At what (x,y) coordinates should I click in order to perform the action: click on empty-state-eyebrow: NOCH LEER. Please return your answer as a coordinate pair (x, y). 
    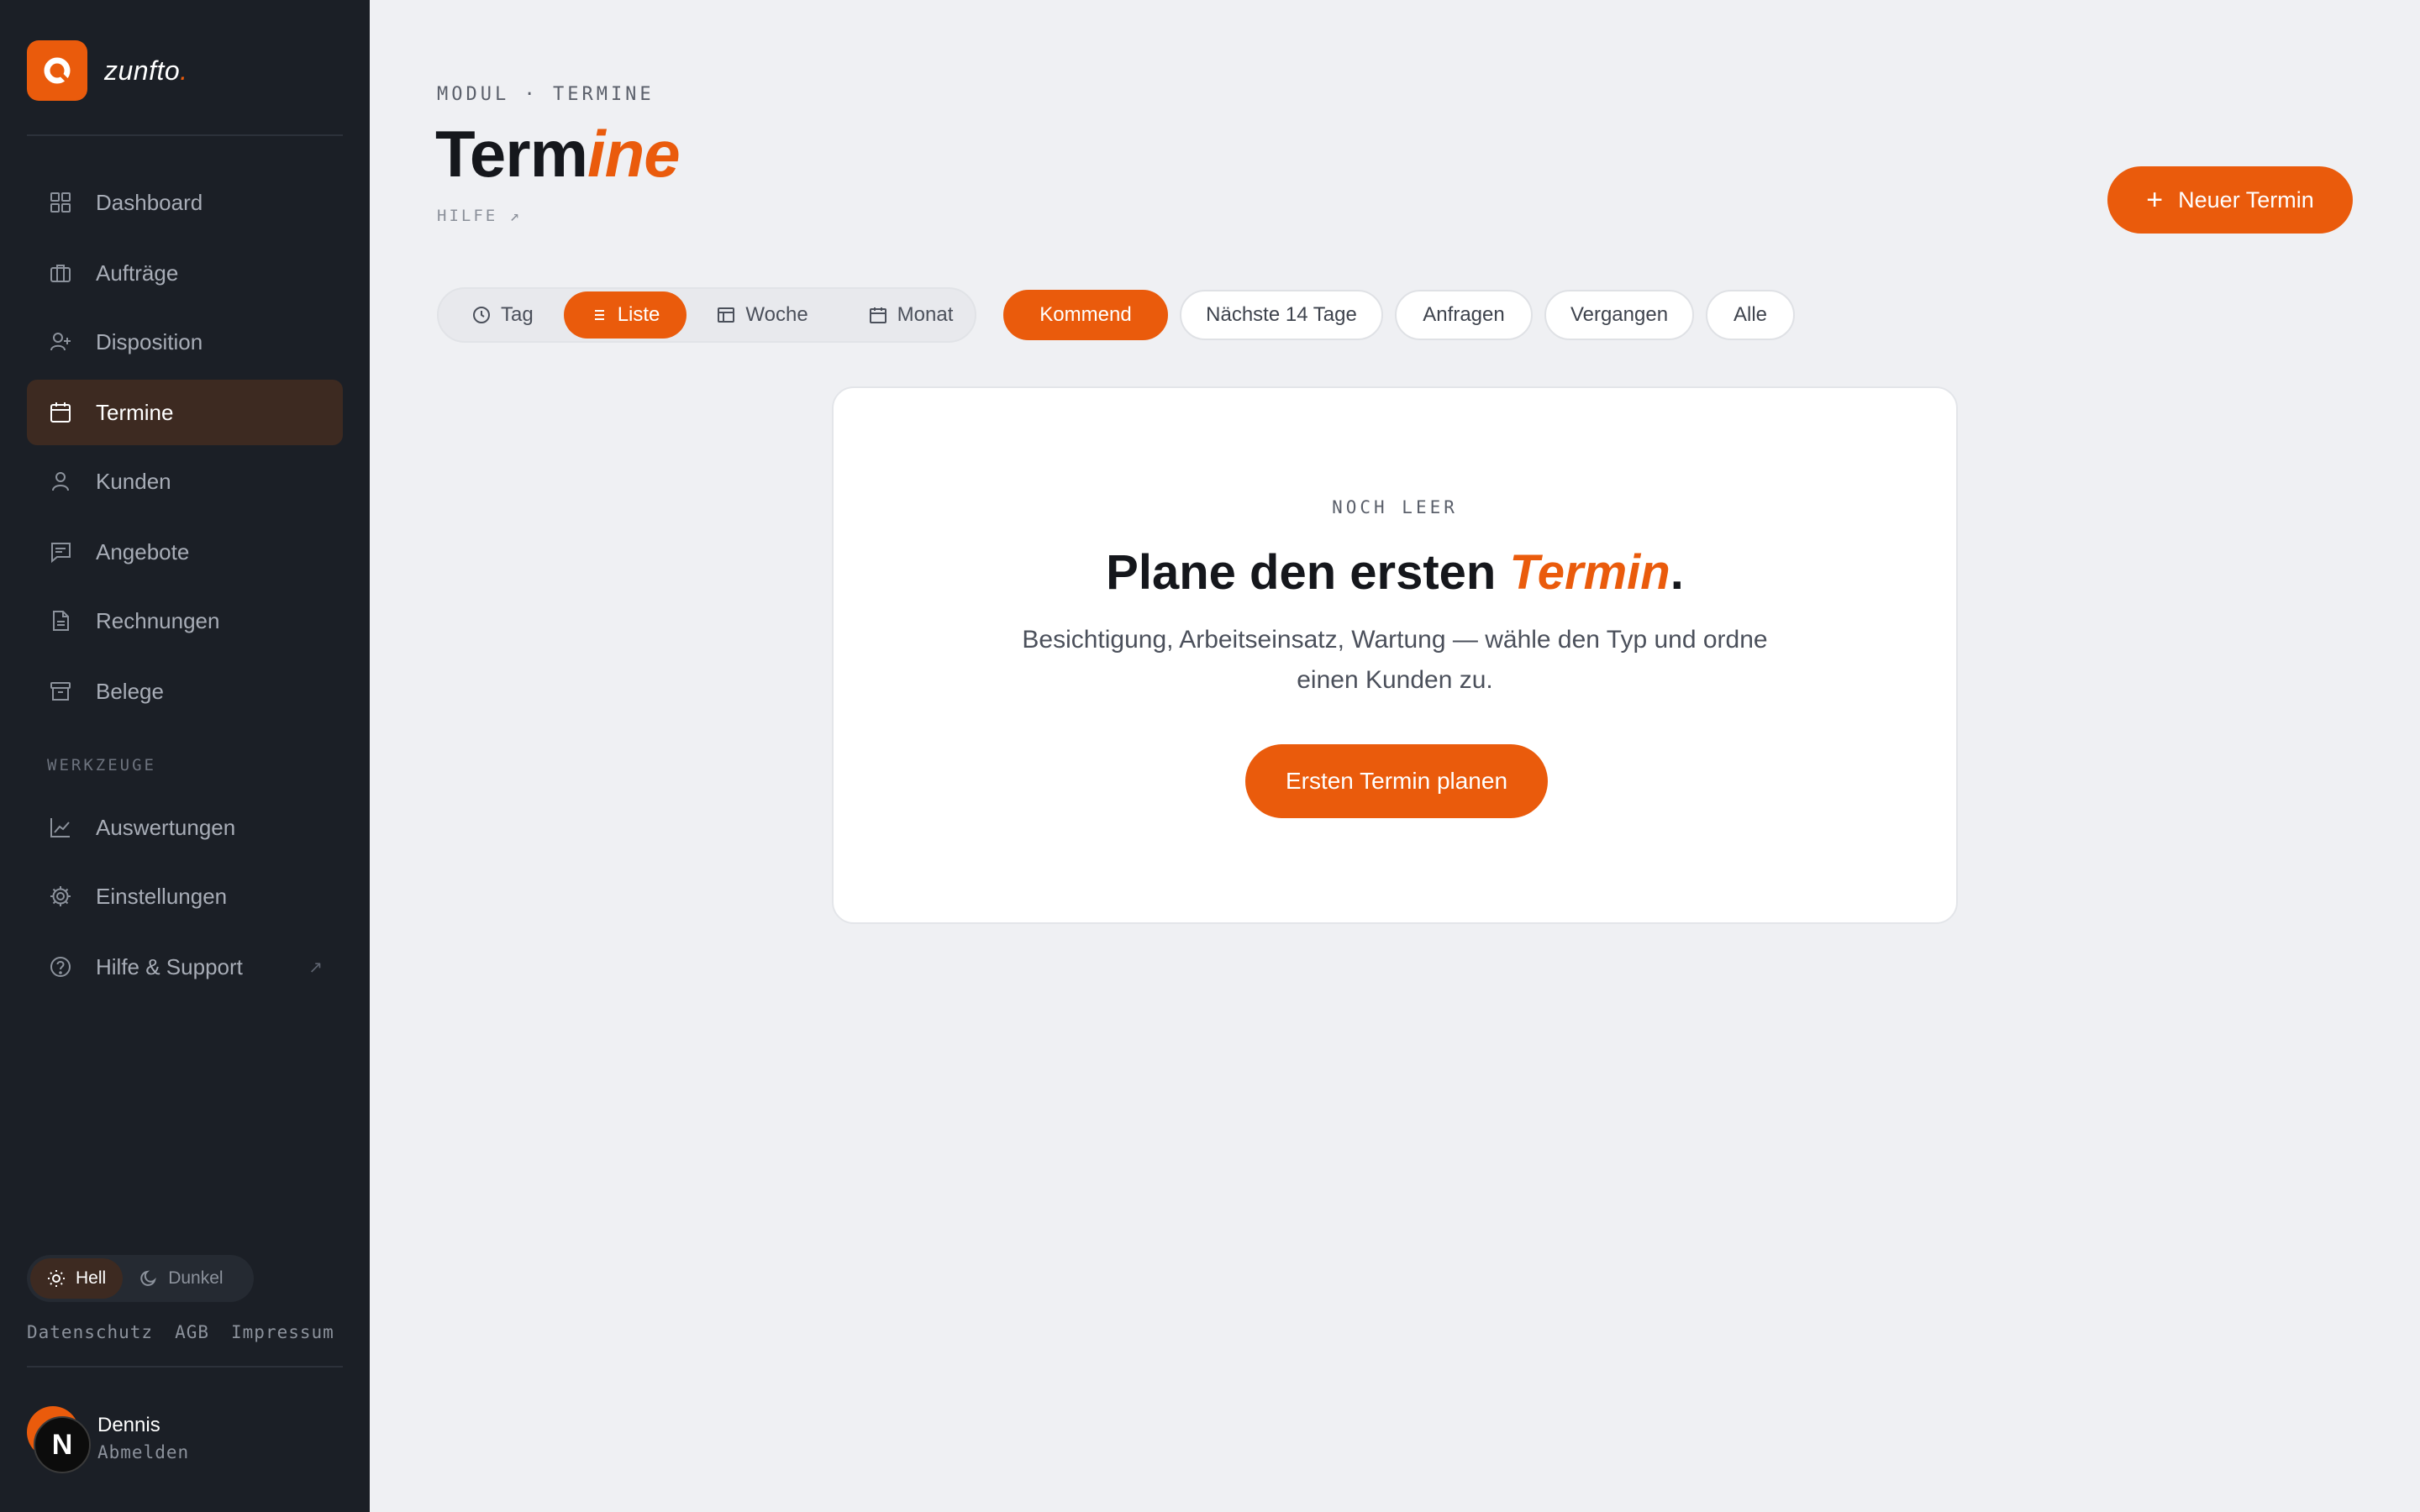
    Looking at the image, I should click on (1395, 507).